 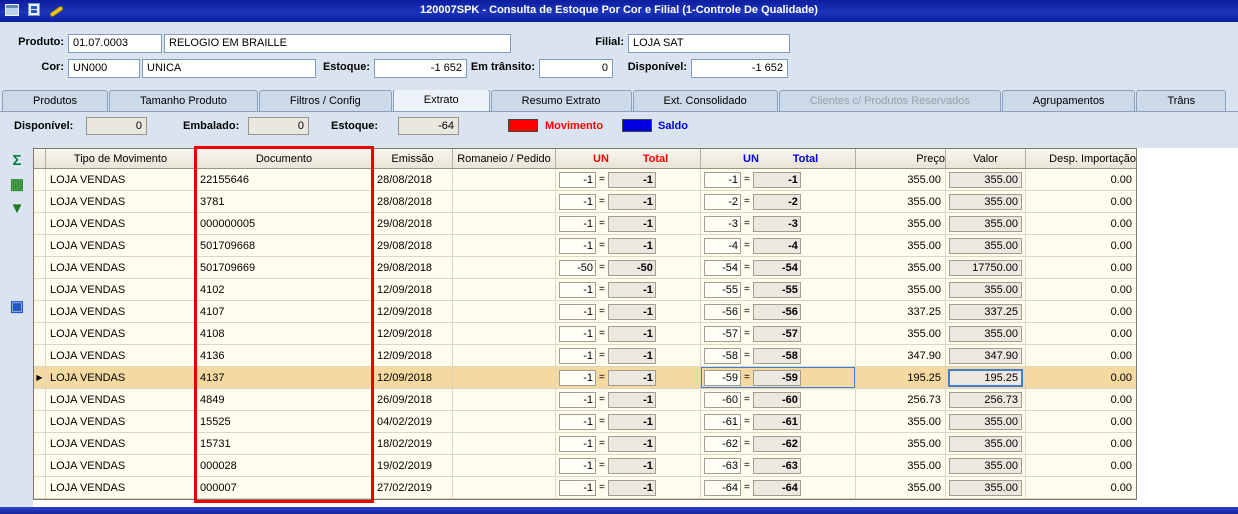 What do you see at coordinates (576, 68) in the screenshot?
I see `em-transito-field: 0` at bounding box center [576, 68].